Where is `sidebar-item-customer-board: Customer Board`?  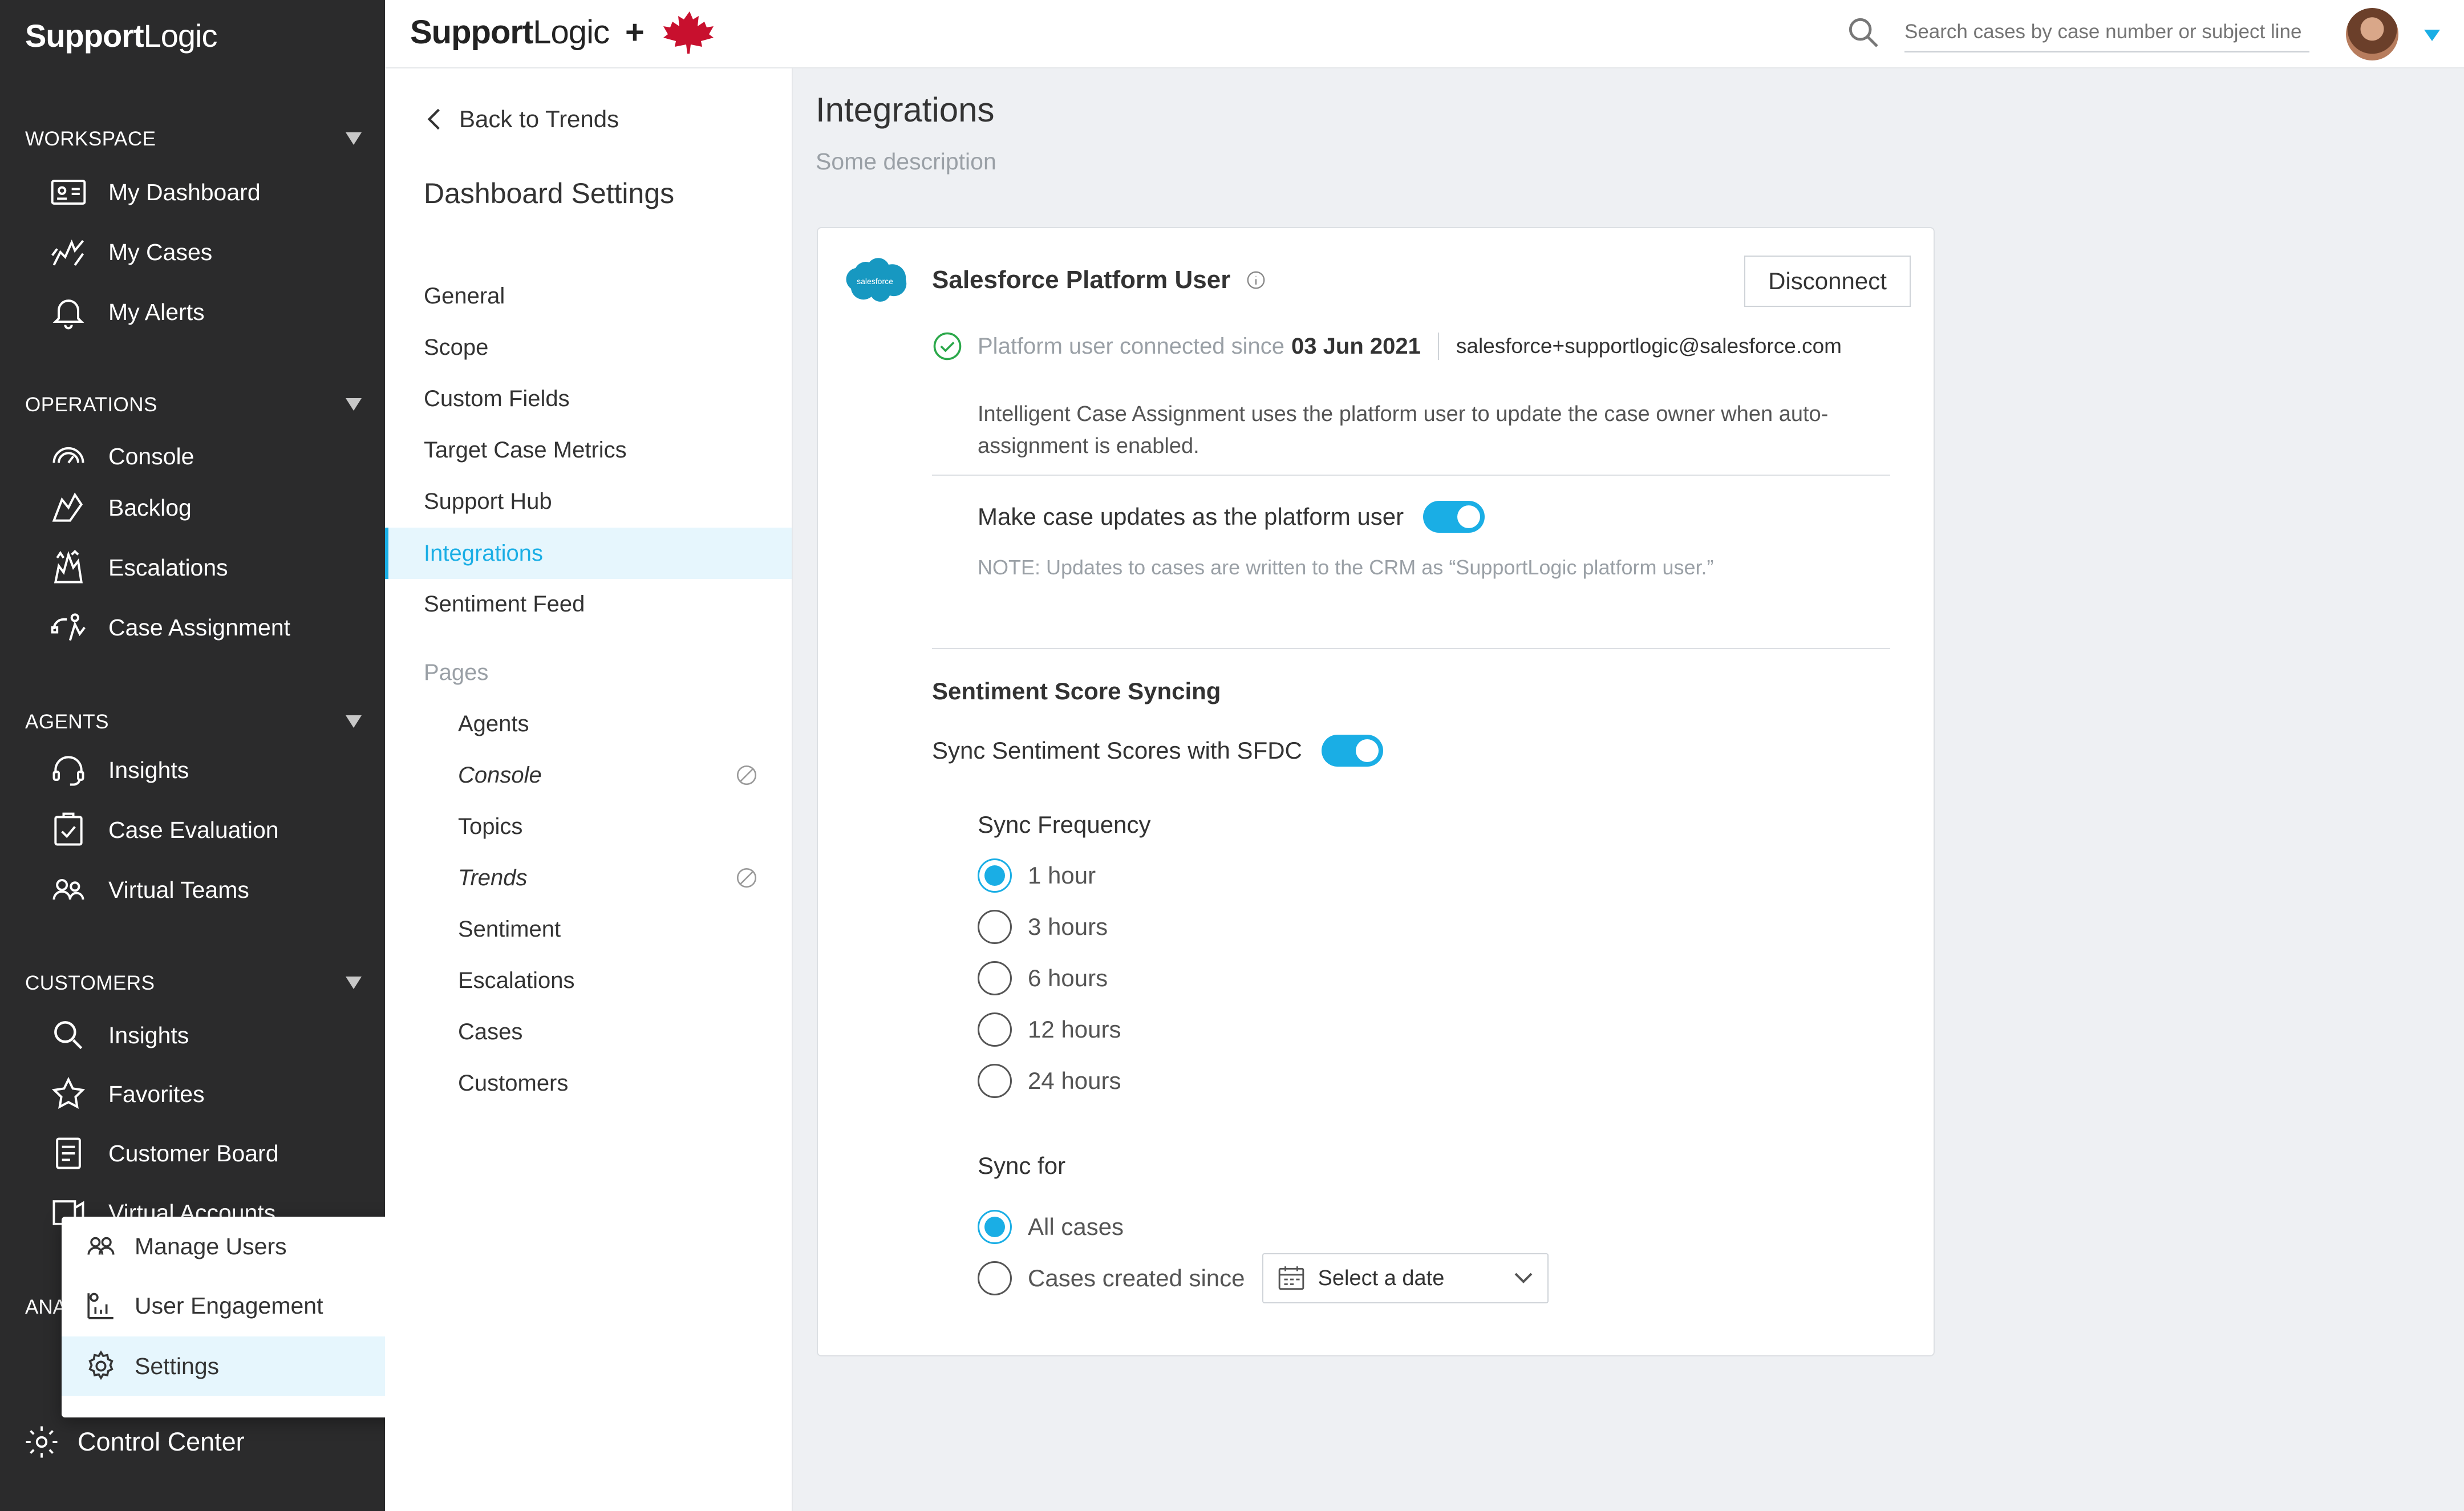 sidebar-item-customer-board: Customer Board is located at coordinates (206, 1153).